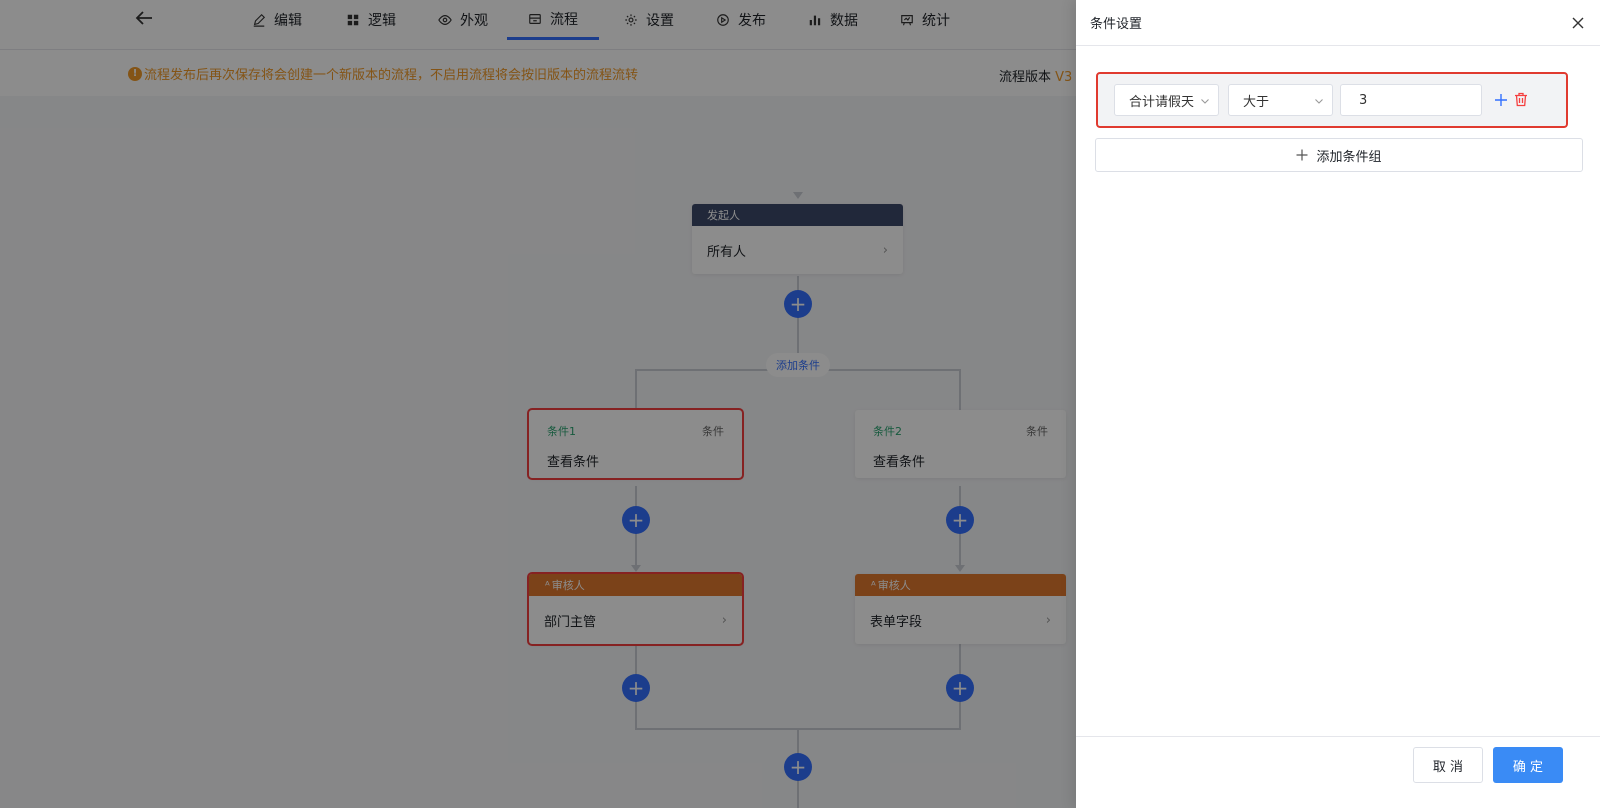 The width and height of the screenshot is (1600, 808). Describe the element at coordinates (1338, 772) in the screenshot. I see `drawer-footer: 取 消 确 定` at that location.